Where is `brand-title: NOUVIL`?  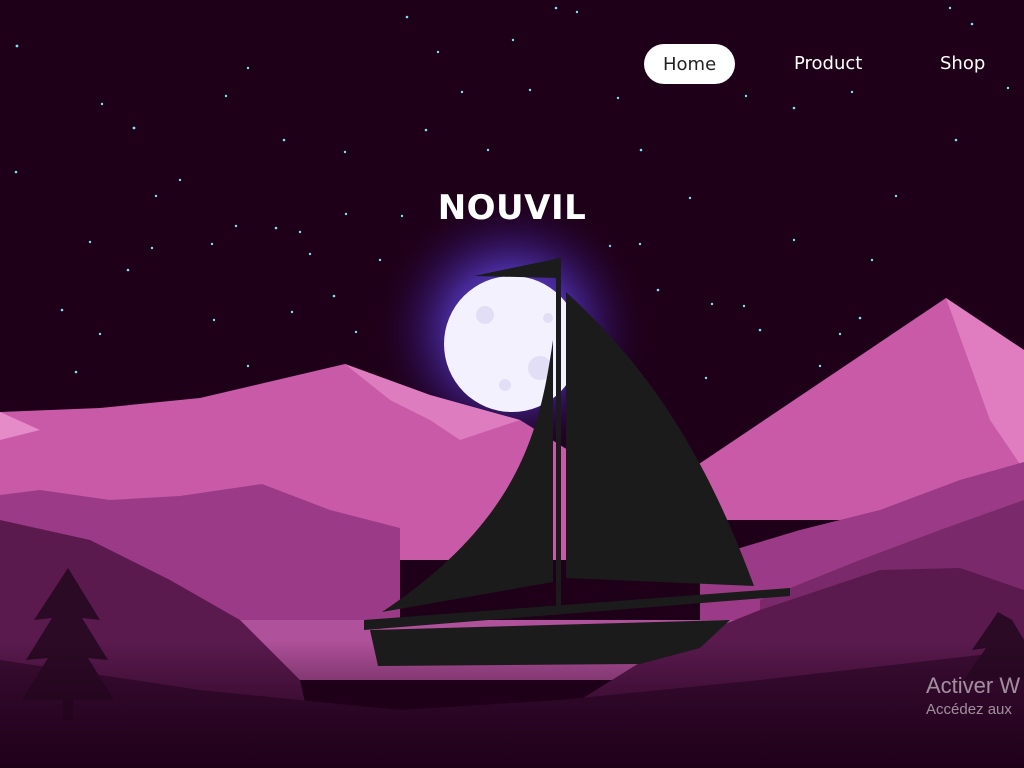
brand-title: NOUVIL is located at coordinates (512, 208).